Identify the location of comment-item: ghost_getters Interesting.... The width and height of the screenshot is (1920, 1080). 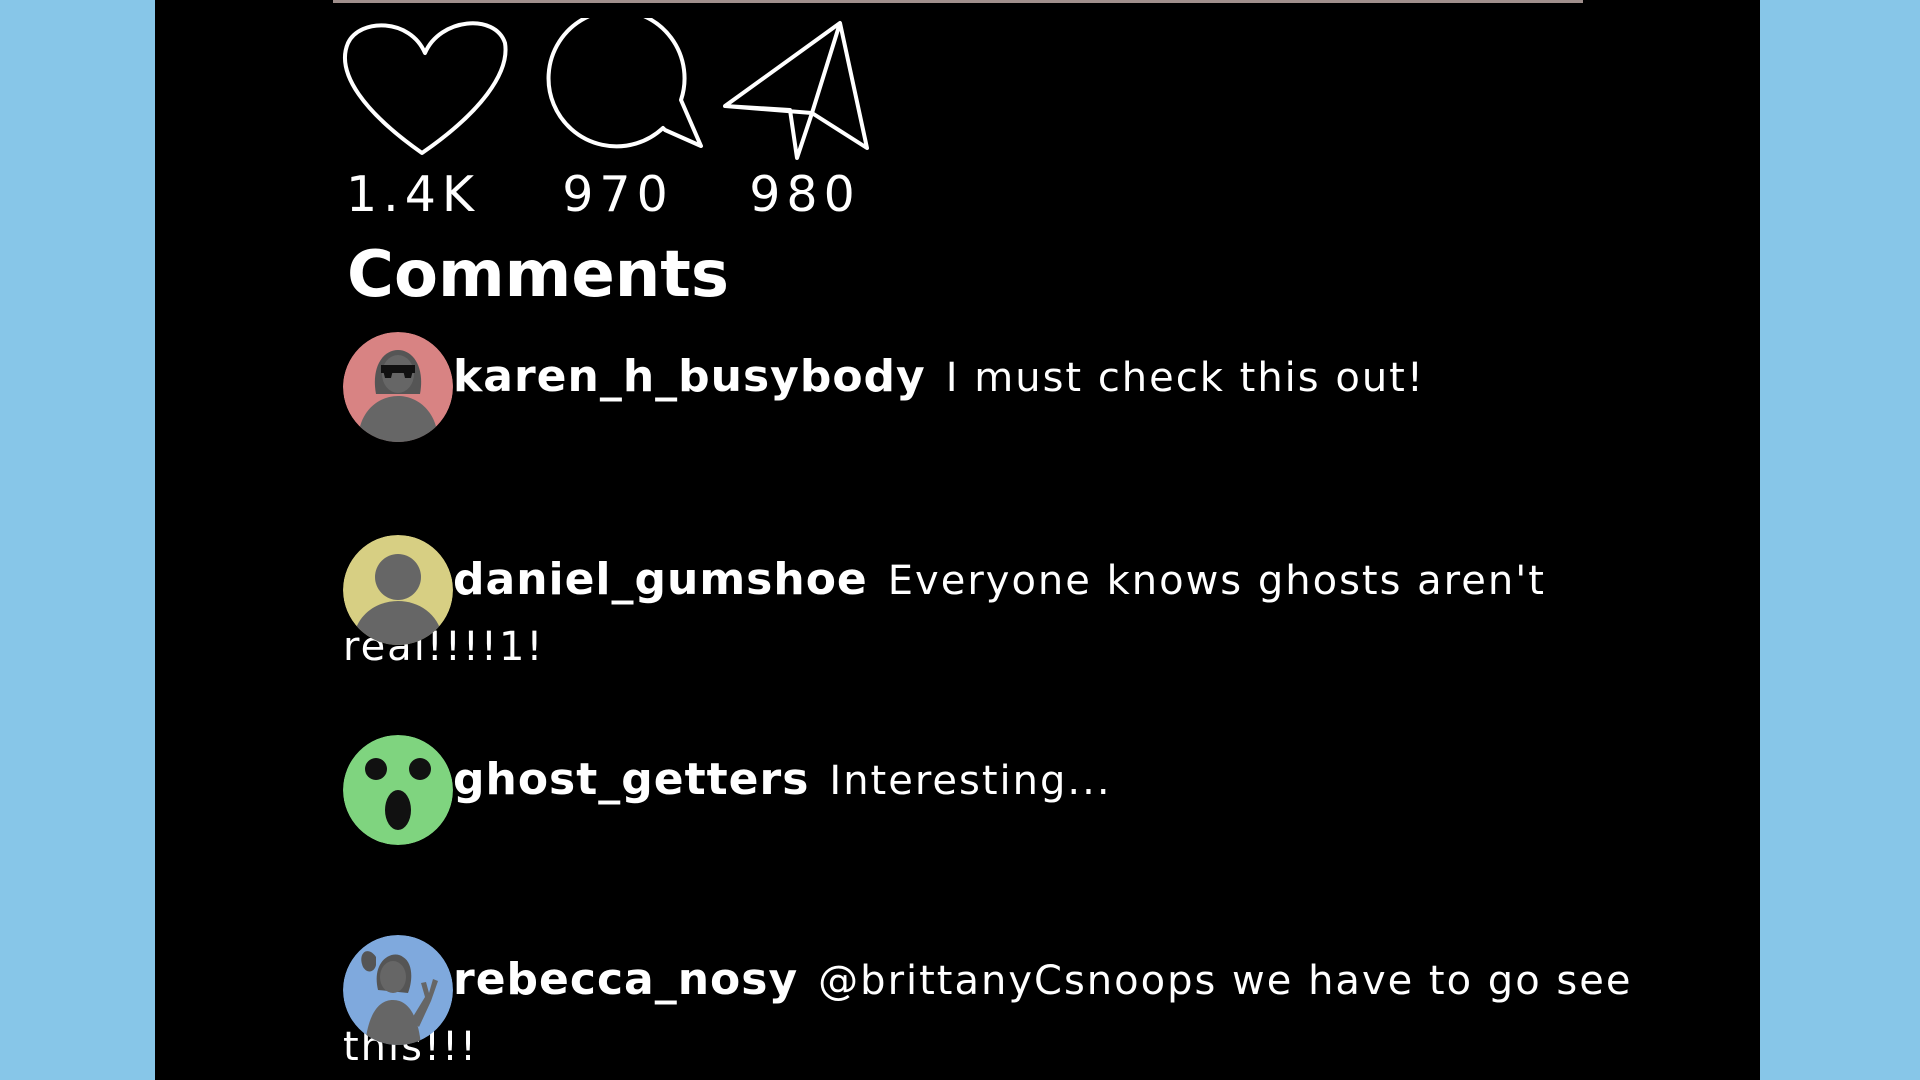
(1048, 790).